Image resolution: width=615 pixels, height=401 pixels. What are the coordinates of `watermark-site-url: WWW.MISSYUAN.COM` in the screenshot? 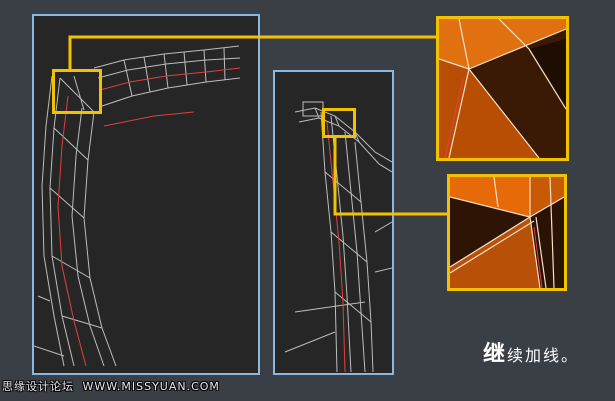 It's located at (151, 386).